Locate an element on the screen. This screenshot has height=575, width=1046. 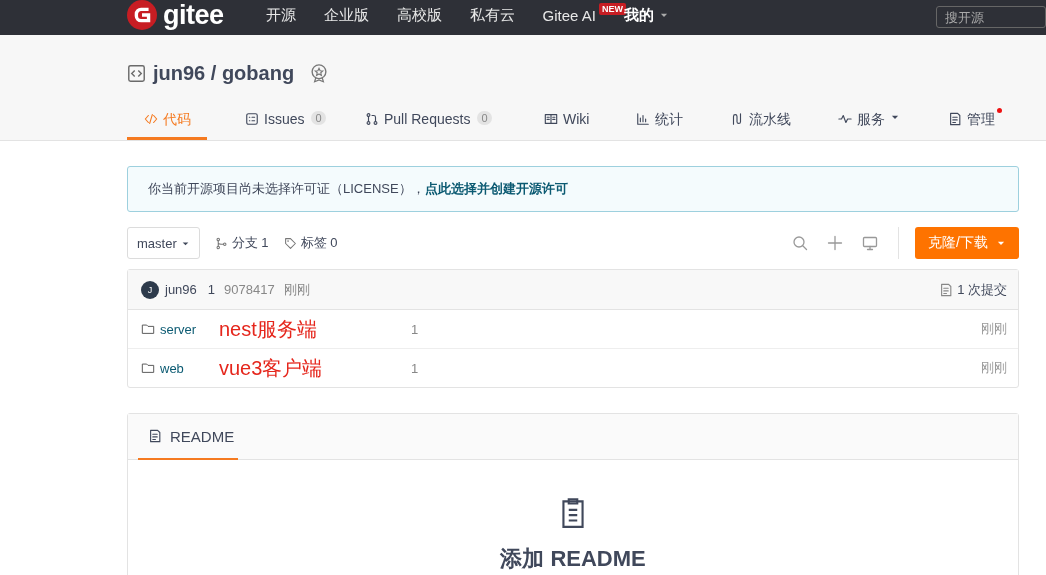
plus-icon is located at coordinates (835, 243).